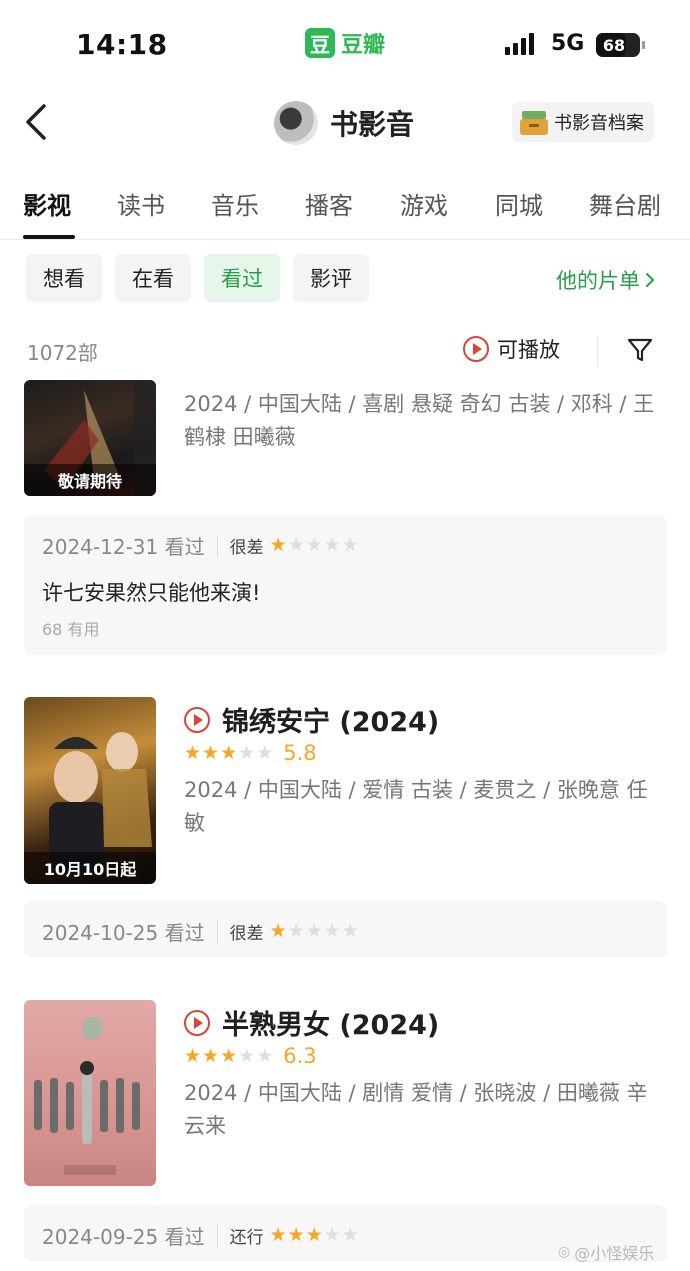 This screenshot has height=1271, width=690. What do you see at coordinates (296, 123) in the screenshot?
I see `avatar` at bounding box center [296, 123].